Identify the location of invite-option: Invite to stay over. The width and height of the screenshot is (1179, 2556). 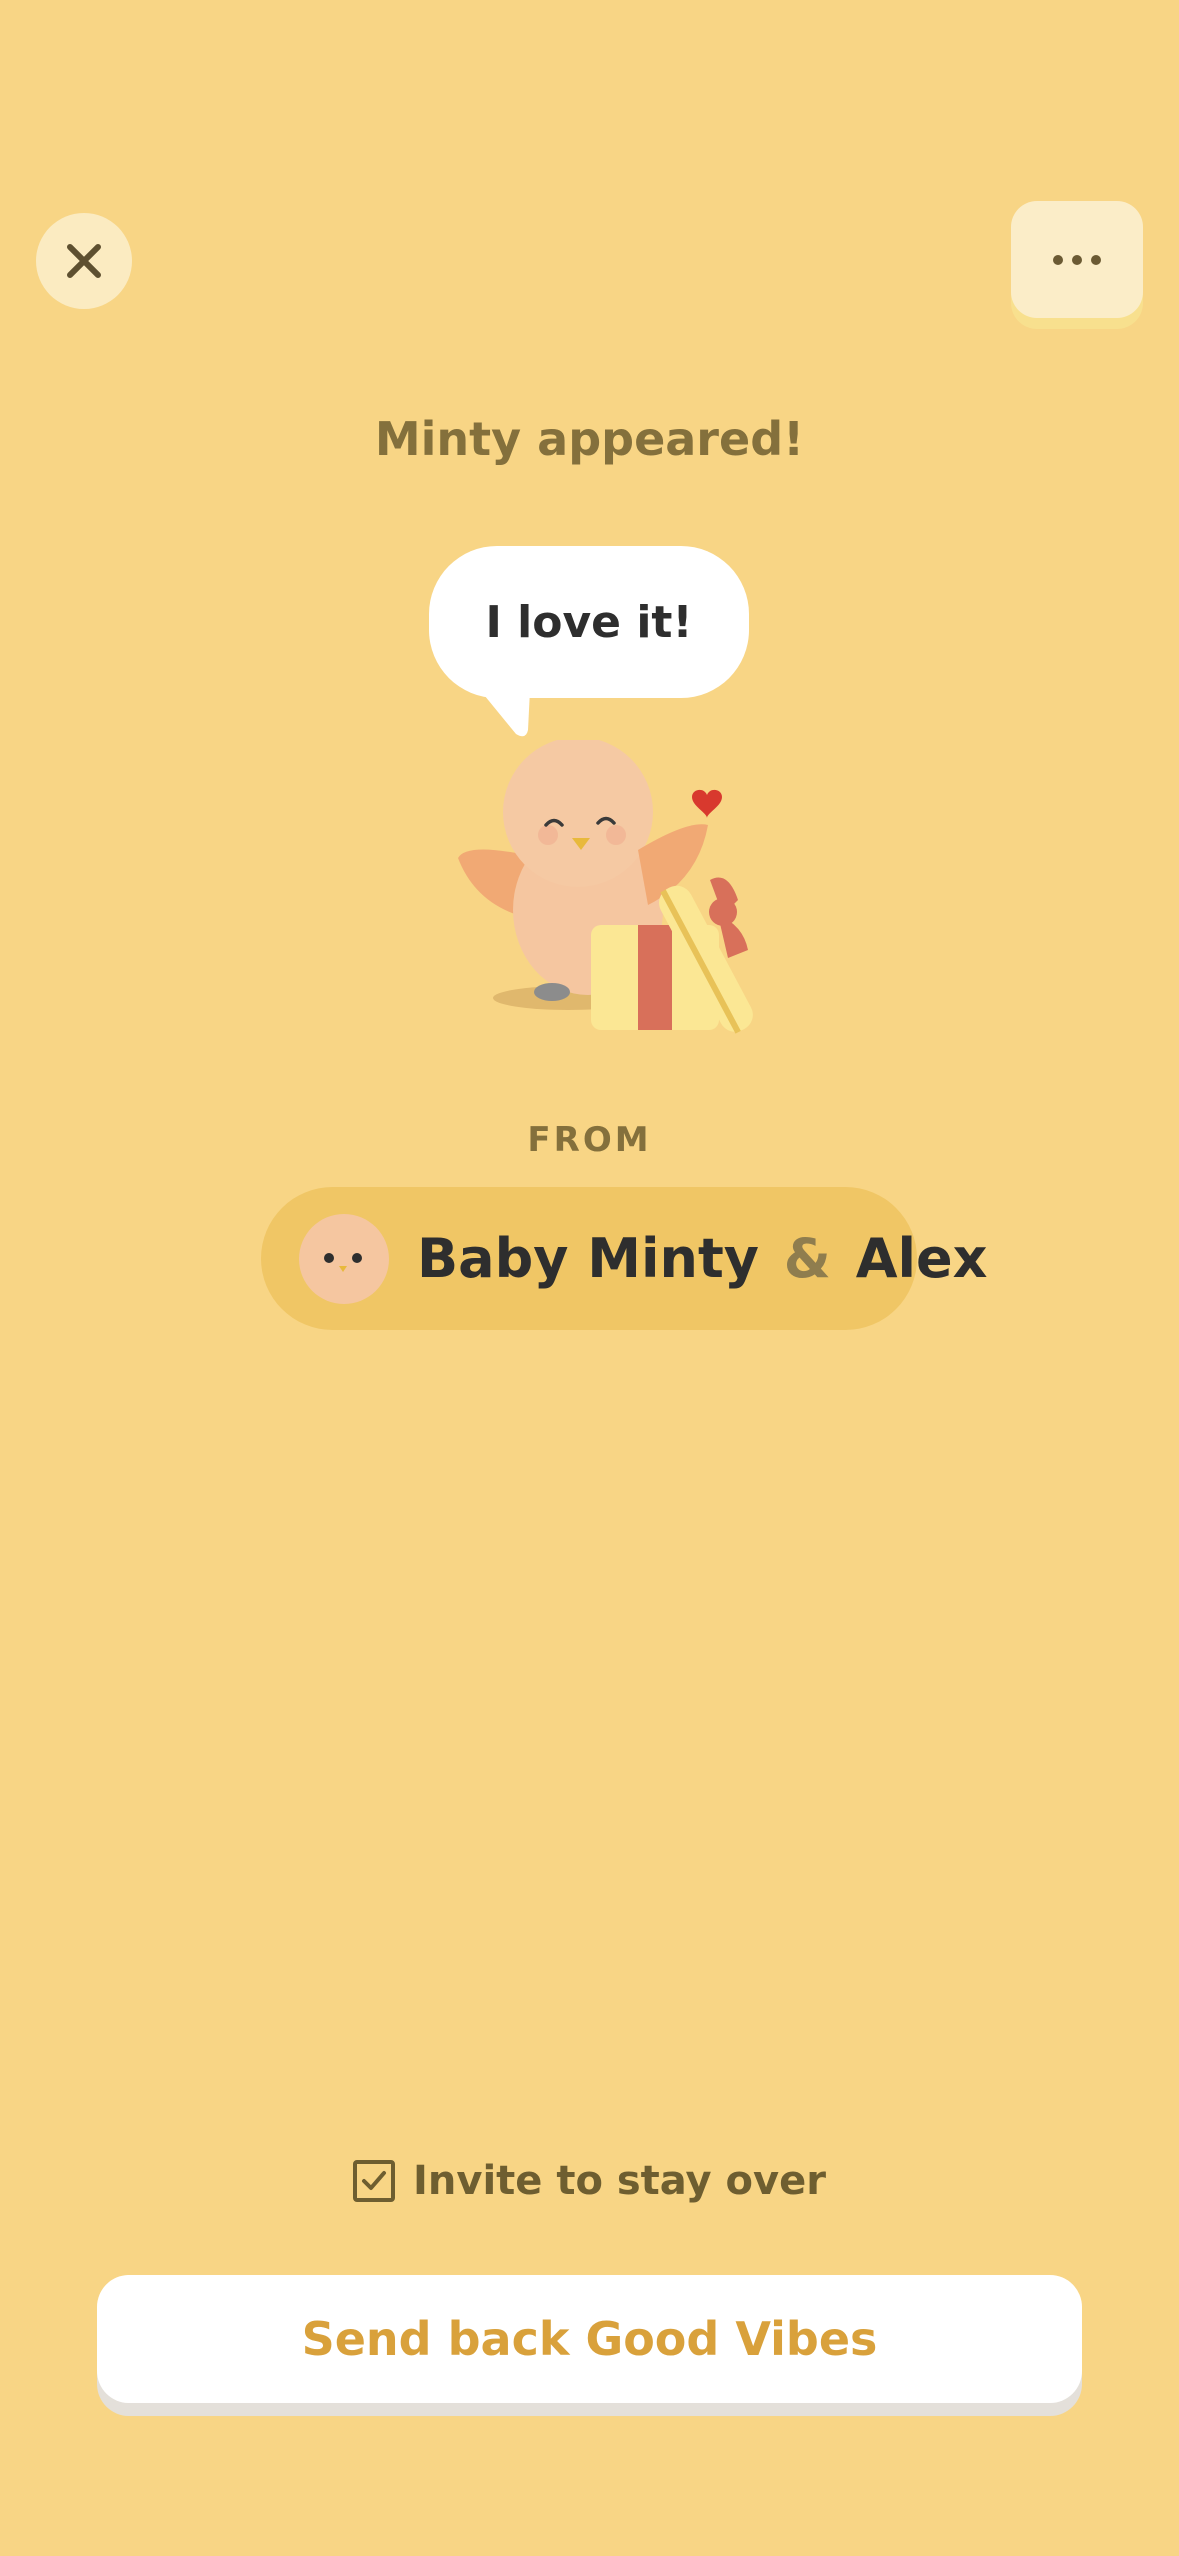
(589, 2181).